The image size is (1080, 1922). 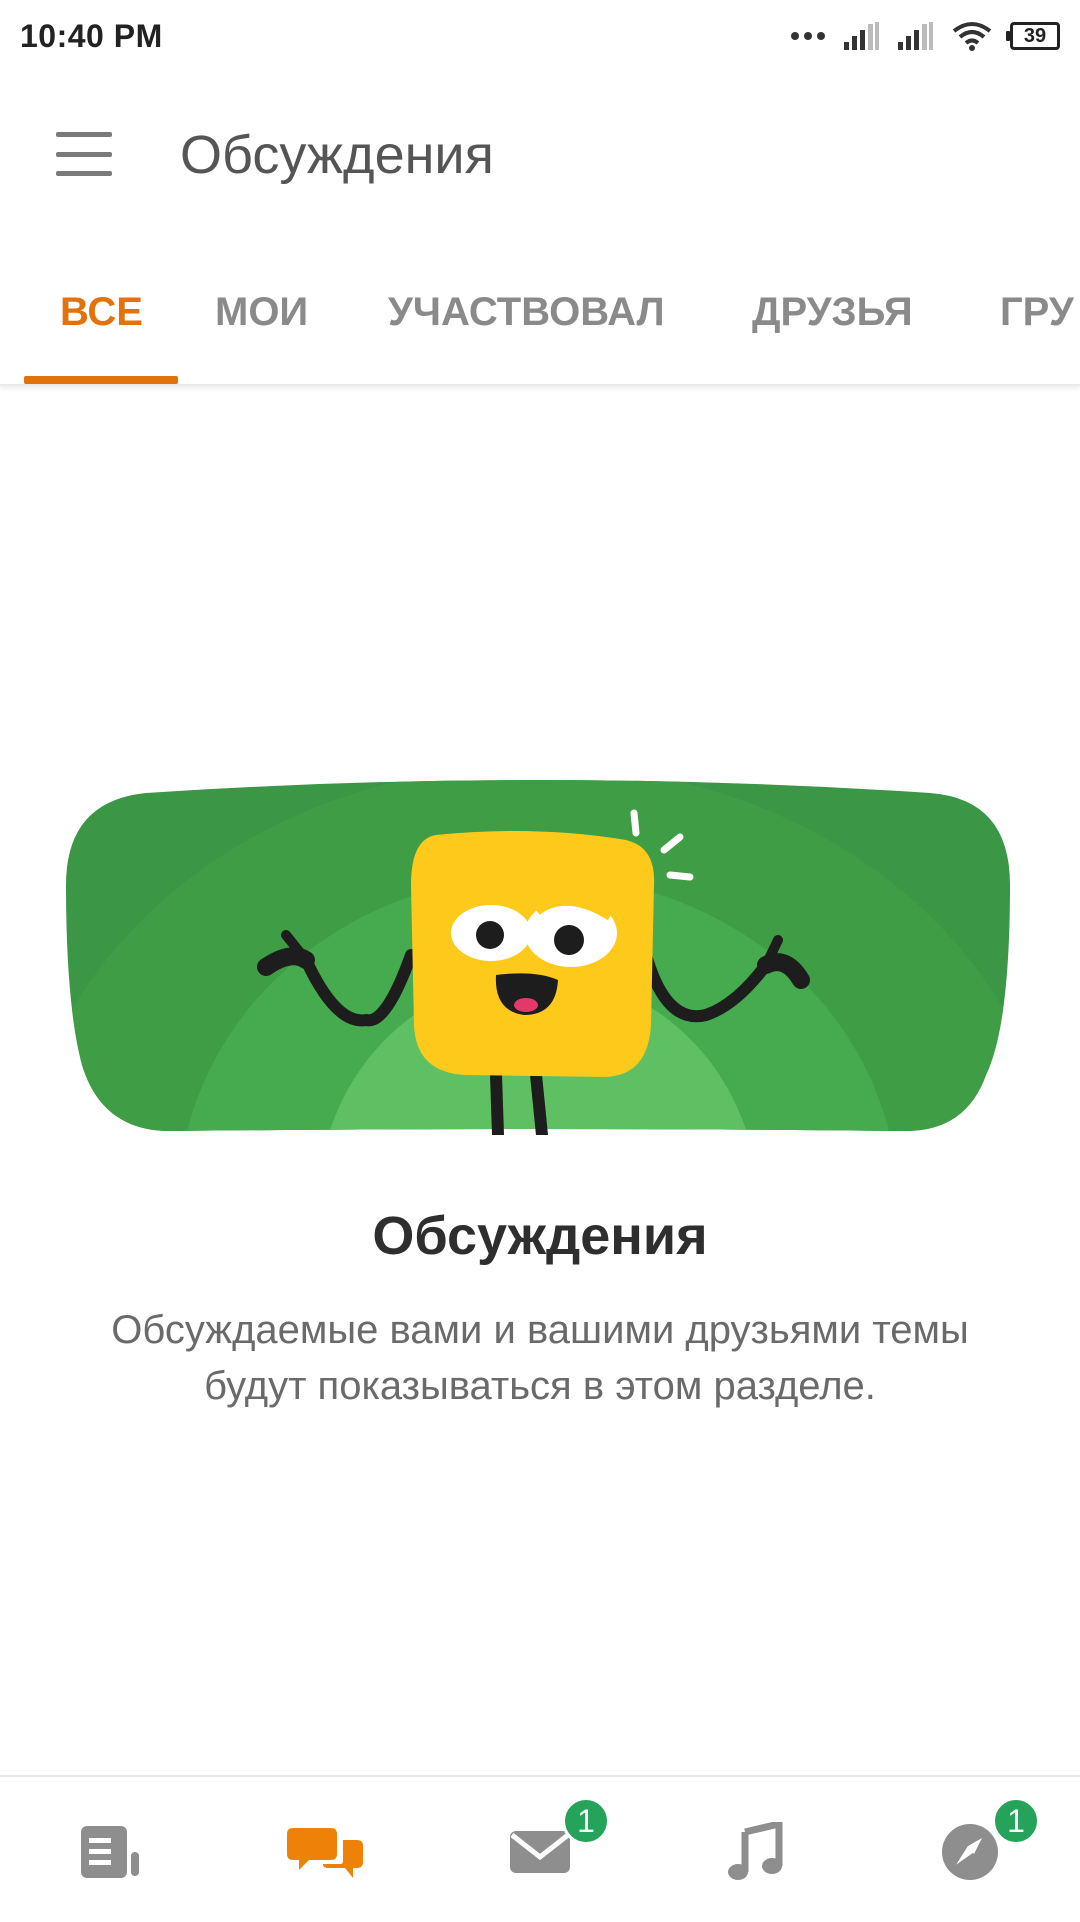 What do you see at coordinates (540, 36) in the screenshot?
I see `status-bar: 10:40 PM 39` at bounding box center [540, 36].